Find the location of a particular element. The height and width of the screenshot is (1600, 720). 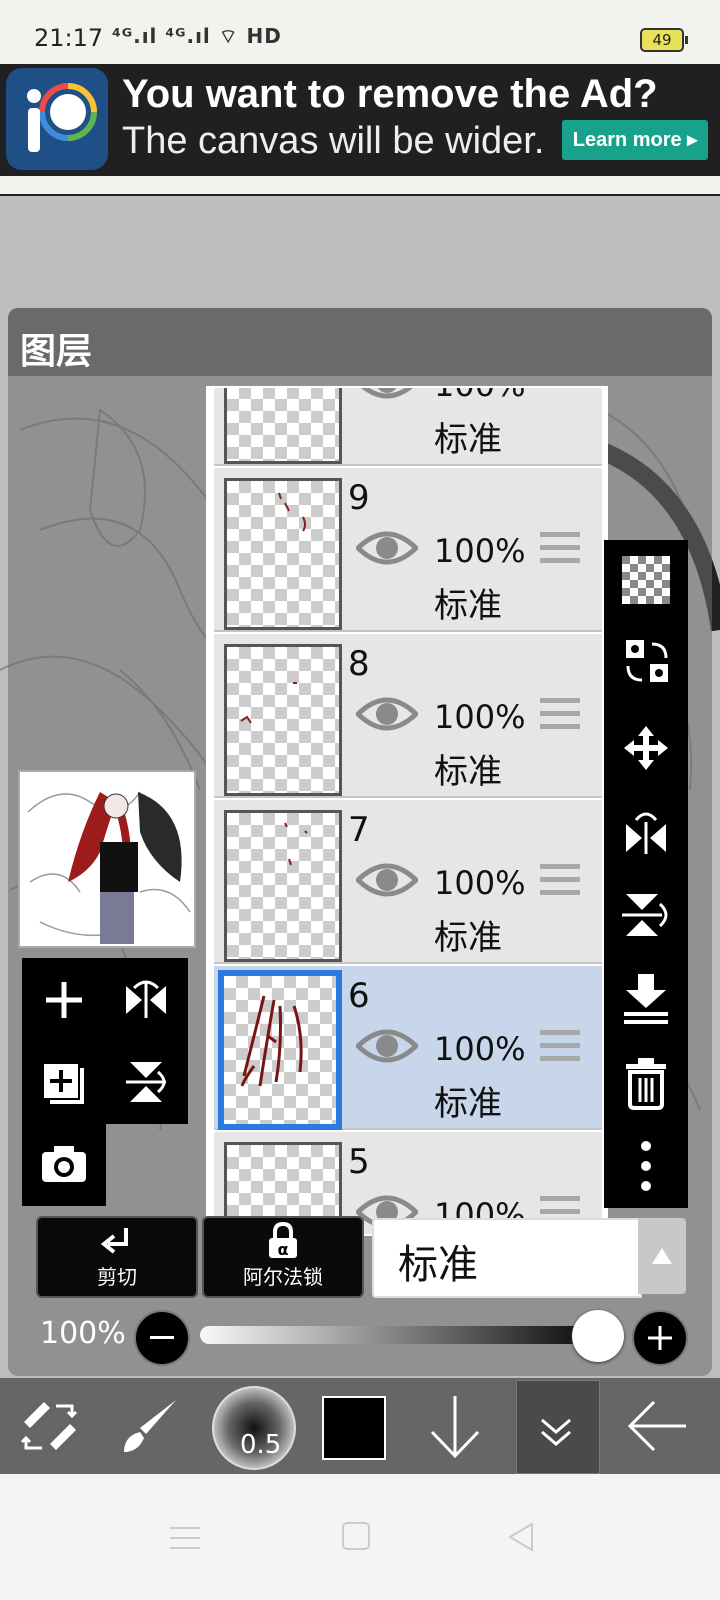

opacity-increase-button is located at coordinates (660, 1338).